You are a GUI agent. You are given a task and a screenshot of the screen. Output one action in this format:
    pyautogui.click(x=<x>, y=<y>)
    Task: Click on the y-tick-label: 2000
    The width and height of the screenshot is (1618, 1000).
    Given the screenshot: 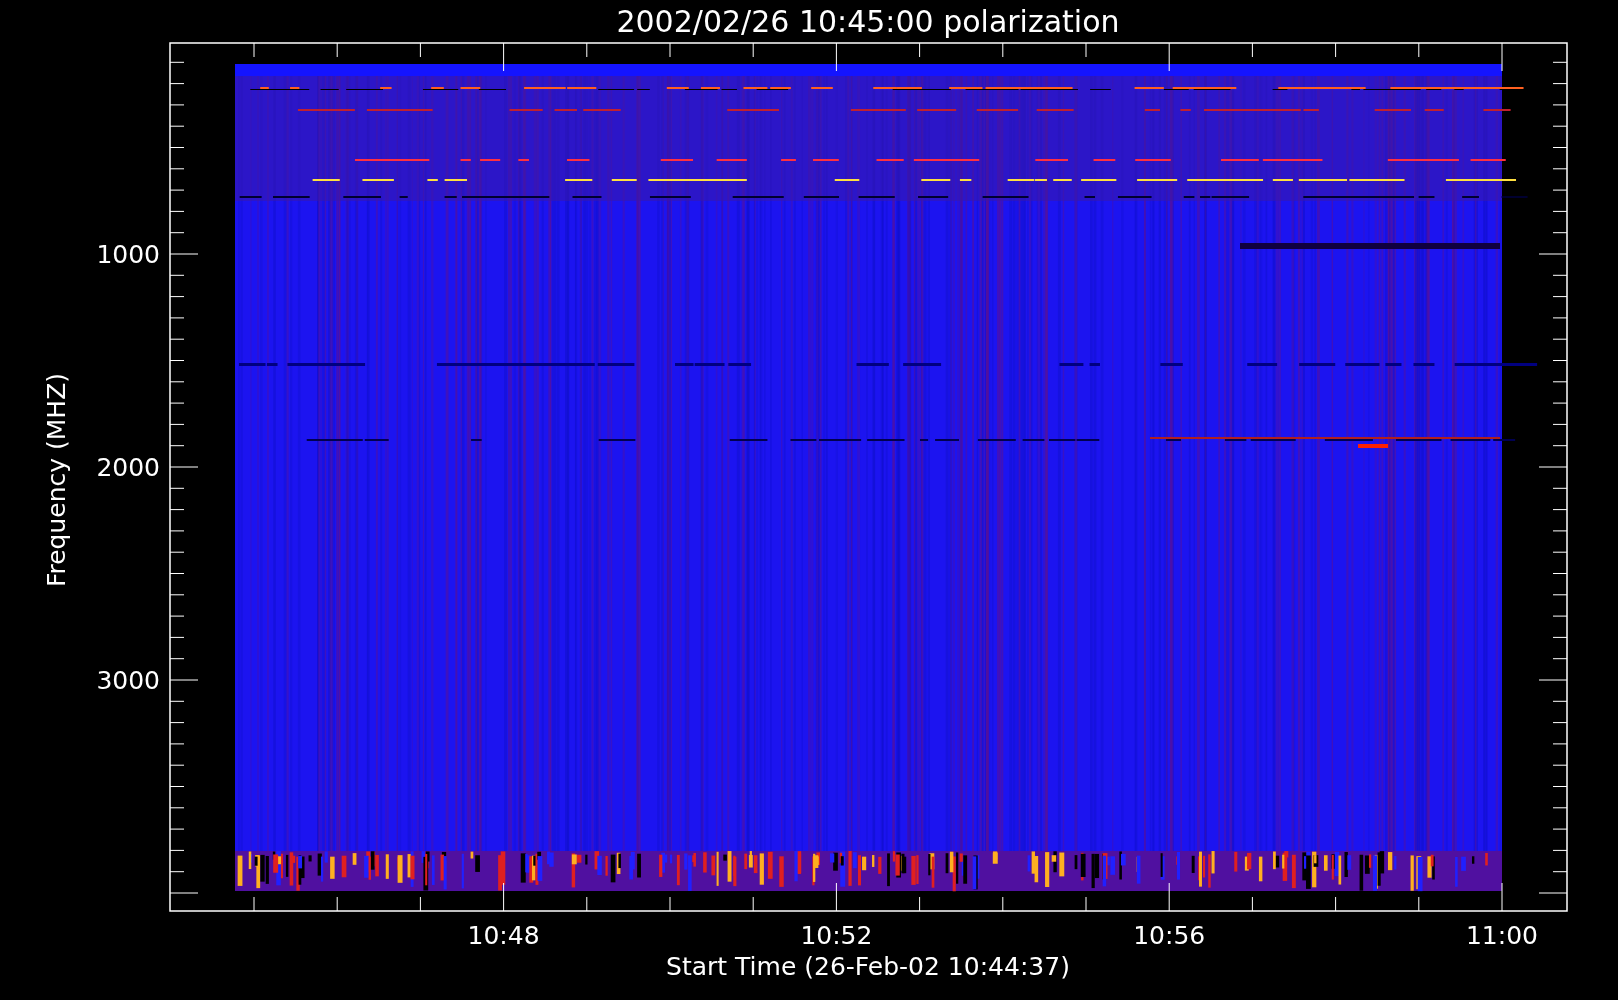 What is the action you would take?
    pyautogui.click(x=128, y=467)
    